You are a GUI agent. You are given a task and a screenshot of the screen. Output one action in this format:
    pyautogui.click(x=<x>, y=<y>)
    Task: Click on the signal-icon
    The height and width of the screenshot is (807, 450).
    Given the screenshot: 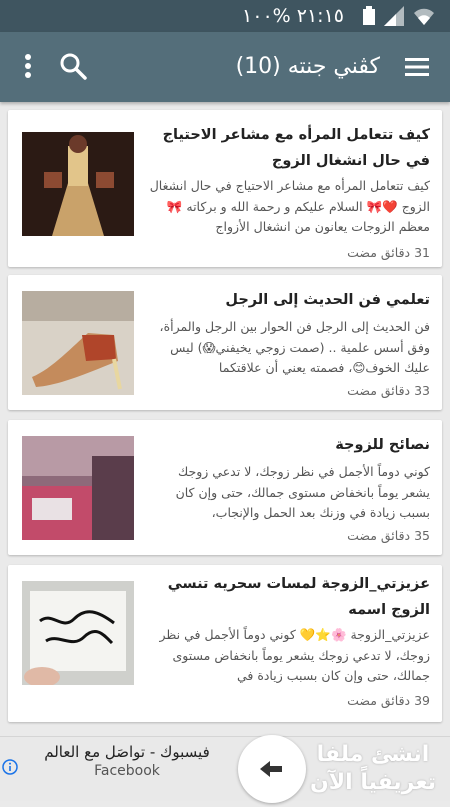 What is the action you would take?
    pyautogui.click(x=394, y=16)
    